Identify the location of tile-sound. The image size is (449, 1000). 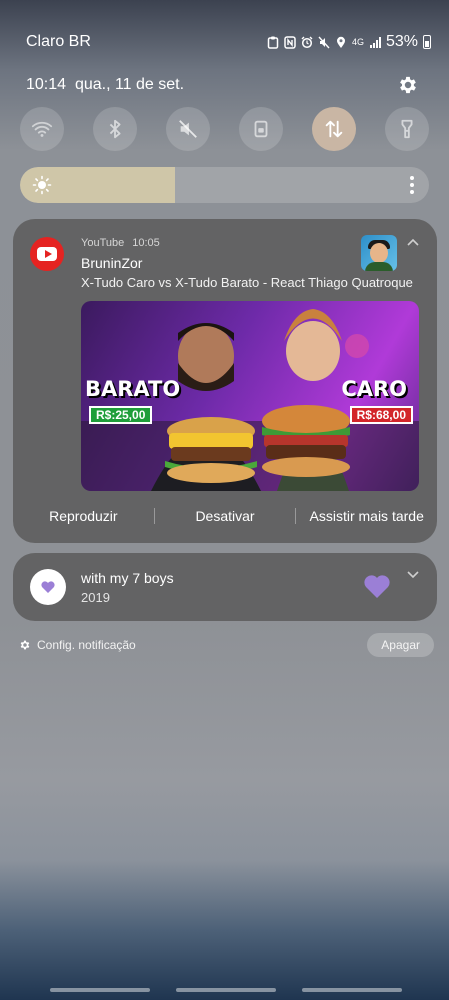
(188, 129).